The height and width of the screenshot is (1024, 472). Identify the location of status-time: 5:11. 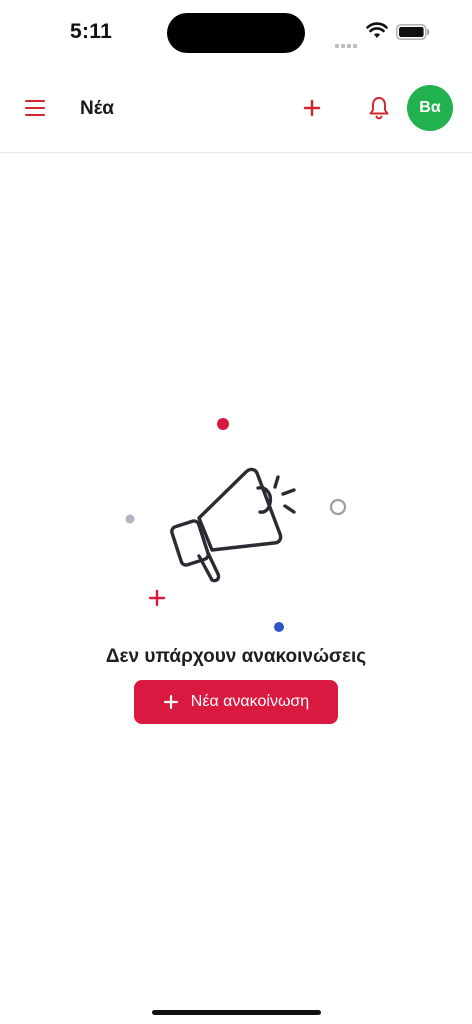
(91, 31).